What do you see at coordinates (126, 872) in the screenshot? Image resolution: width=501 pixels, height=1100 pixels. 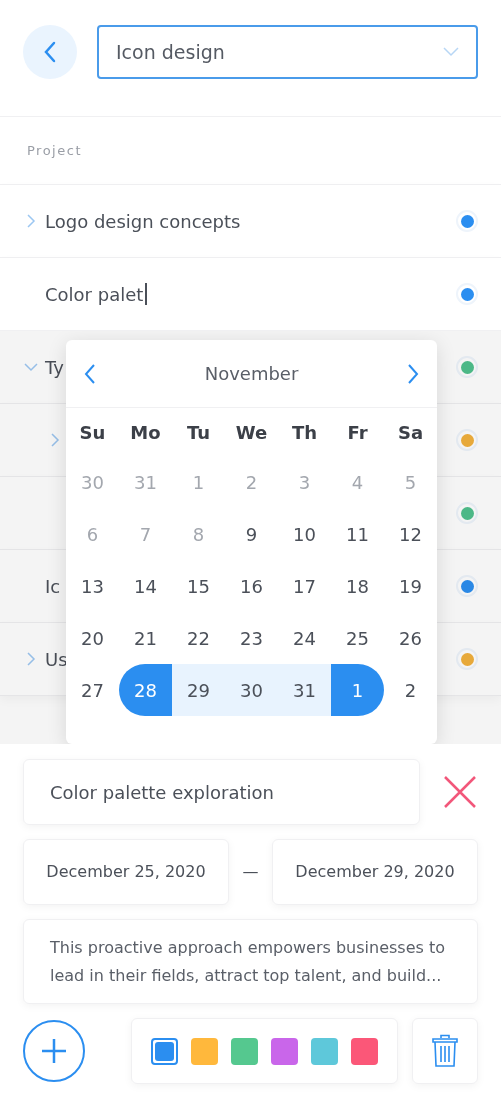 I see `start-date-field: December 25, 2020` at bounding box center [126, 872].